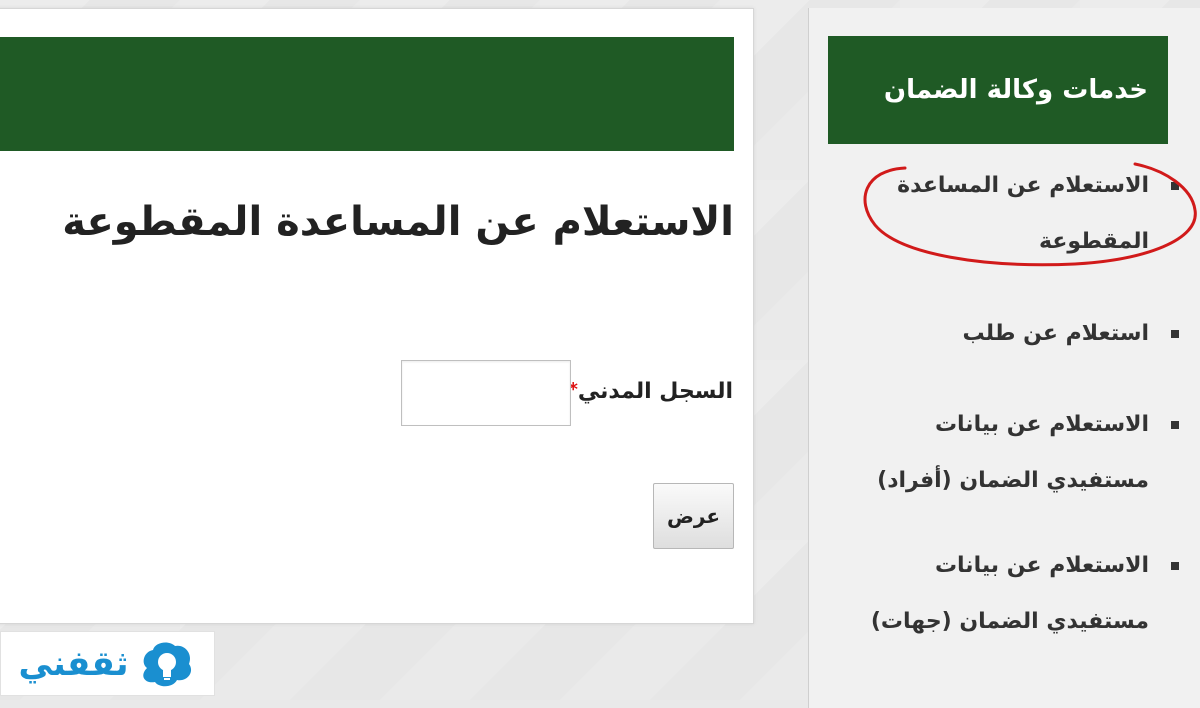 The width and height of the screenshot is (1200, 708). I want to click on sidebar-item-line2: المقطوعة, so click(1094, 241).